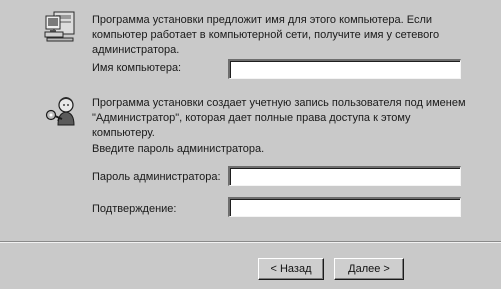 The width and height of the screenshot is (501, 289). What do you see at coordinates (134, 209) in the screenshot?
I see `confirm-password-label: Подтверждение:` at bounding box center [134, 209].